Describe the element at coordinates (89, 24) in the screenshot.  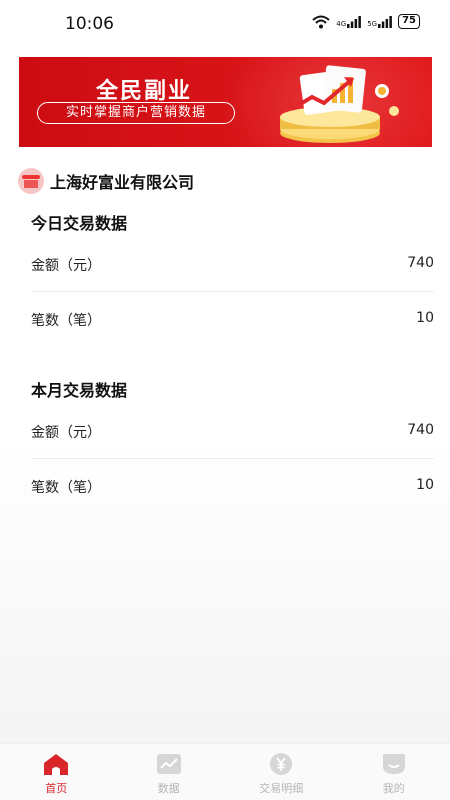
I see `status-time: 10:06` at that location.